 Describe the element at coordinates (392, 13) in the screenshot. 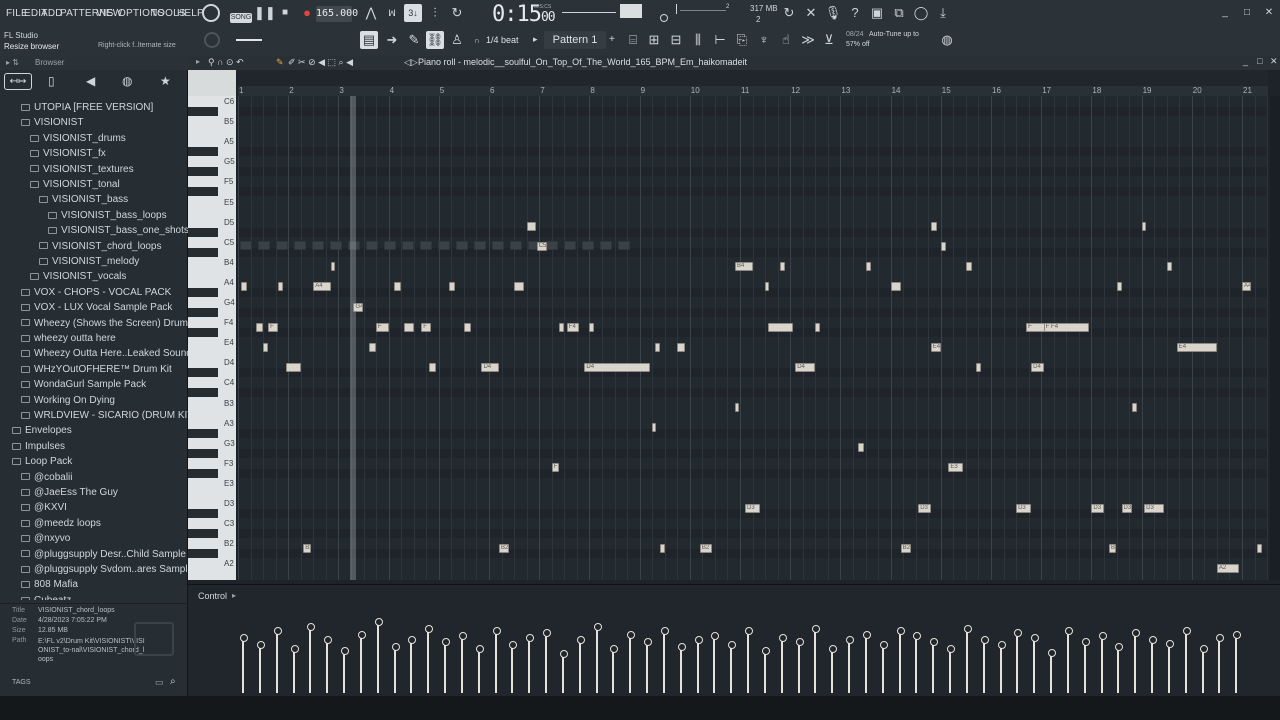

I see `wait-icon: ꟽ` at that location.